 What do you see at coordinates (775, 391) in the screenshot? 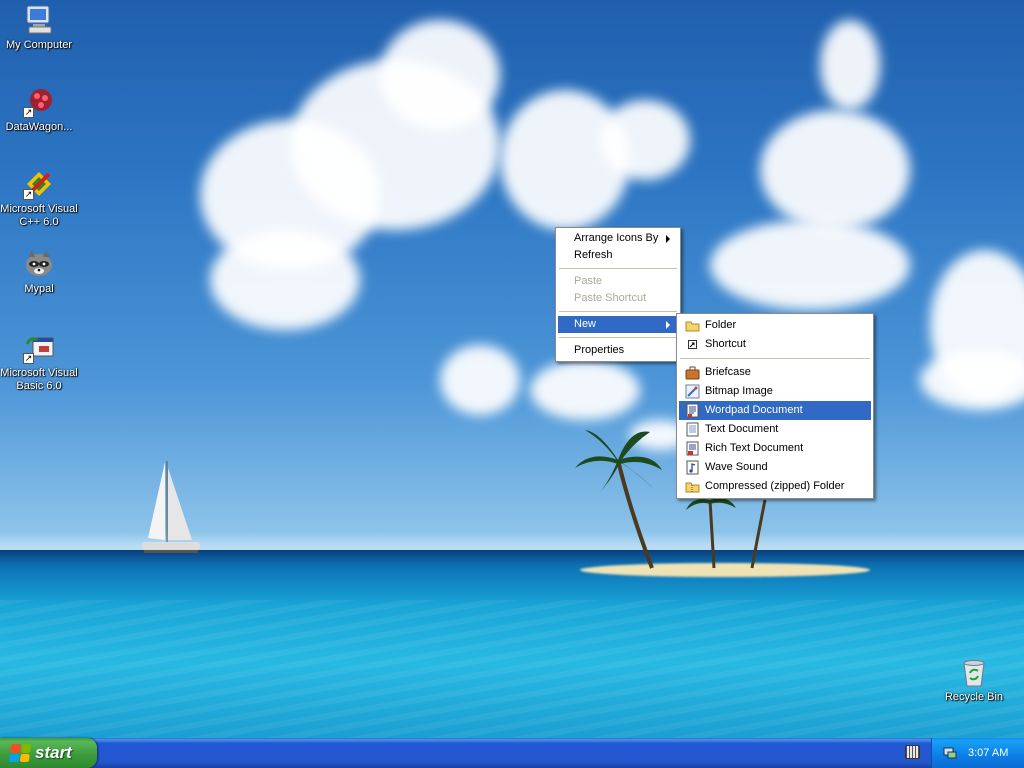
I see `menu-item-new-bitmap-image: Bitmap Image` at bounding box center [775, 391].